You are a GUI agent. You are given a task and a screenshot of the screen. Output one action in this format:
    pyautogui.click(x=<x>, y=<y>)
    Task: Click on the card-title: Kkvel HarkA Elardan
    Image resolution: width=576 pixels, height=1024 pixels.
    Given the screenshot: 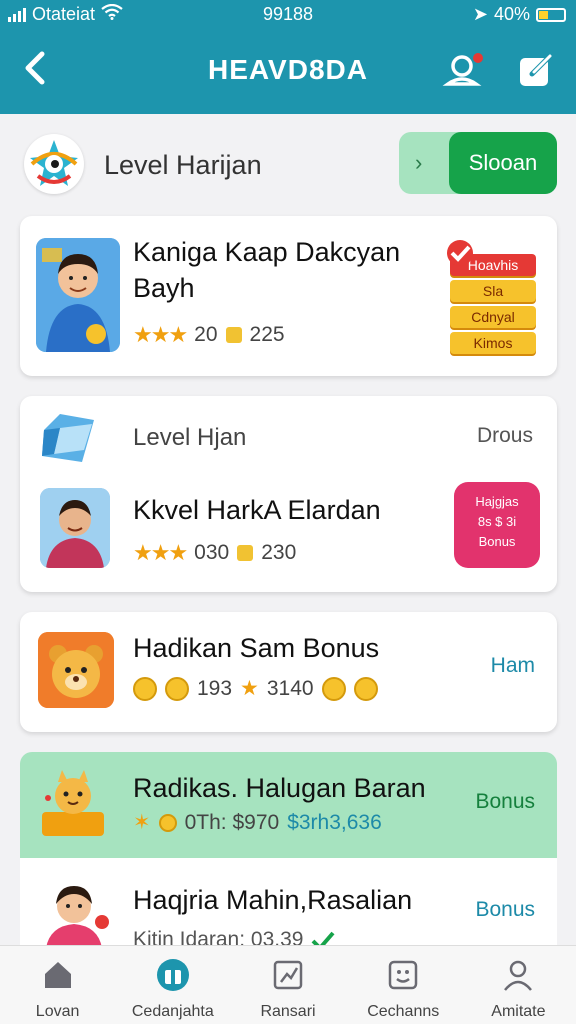 What is the action you would take?
    pyautogui.click(x=257, y=510)
    